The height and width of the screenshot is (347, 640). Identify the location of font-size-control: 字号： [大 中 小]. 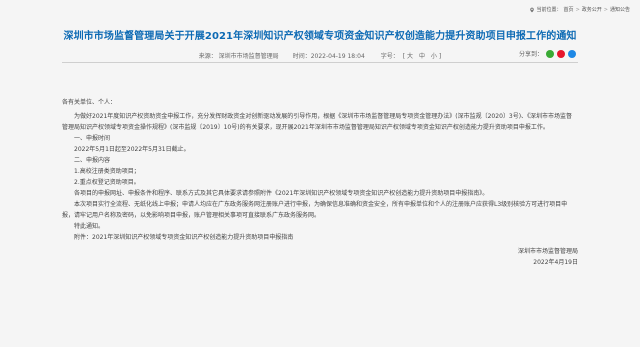
(411, 56).